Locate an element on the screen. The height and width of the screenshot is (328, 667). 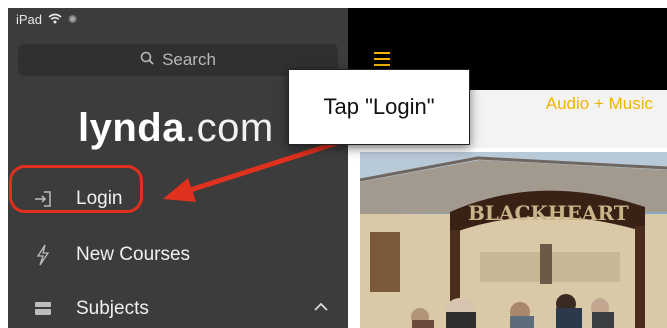
annotation-arrow is located at coordinates (253, 170).